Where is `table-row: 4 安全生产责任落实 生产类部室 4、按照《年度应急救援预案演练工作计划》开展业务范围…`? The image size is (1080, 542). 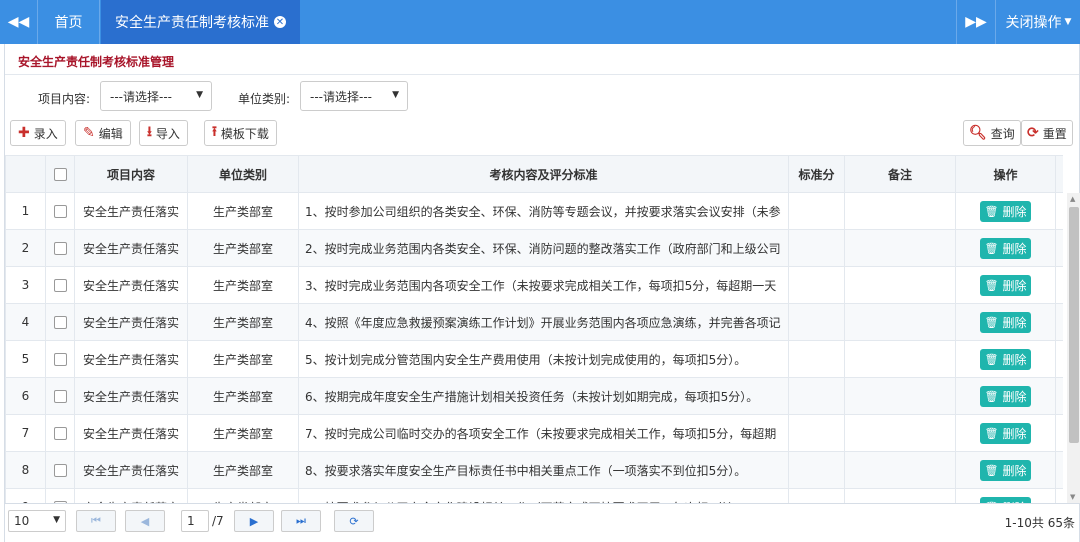
table-row: 4 安全生产责任落实 生产类部室 4、按照《年度应急救援预案演练工作计划》开展业务范围… is located at coordinates (534, 322).